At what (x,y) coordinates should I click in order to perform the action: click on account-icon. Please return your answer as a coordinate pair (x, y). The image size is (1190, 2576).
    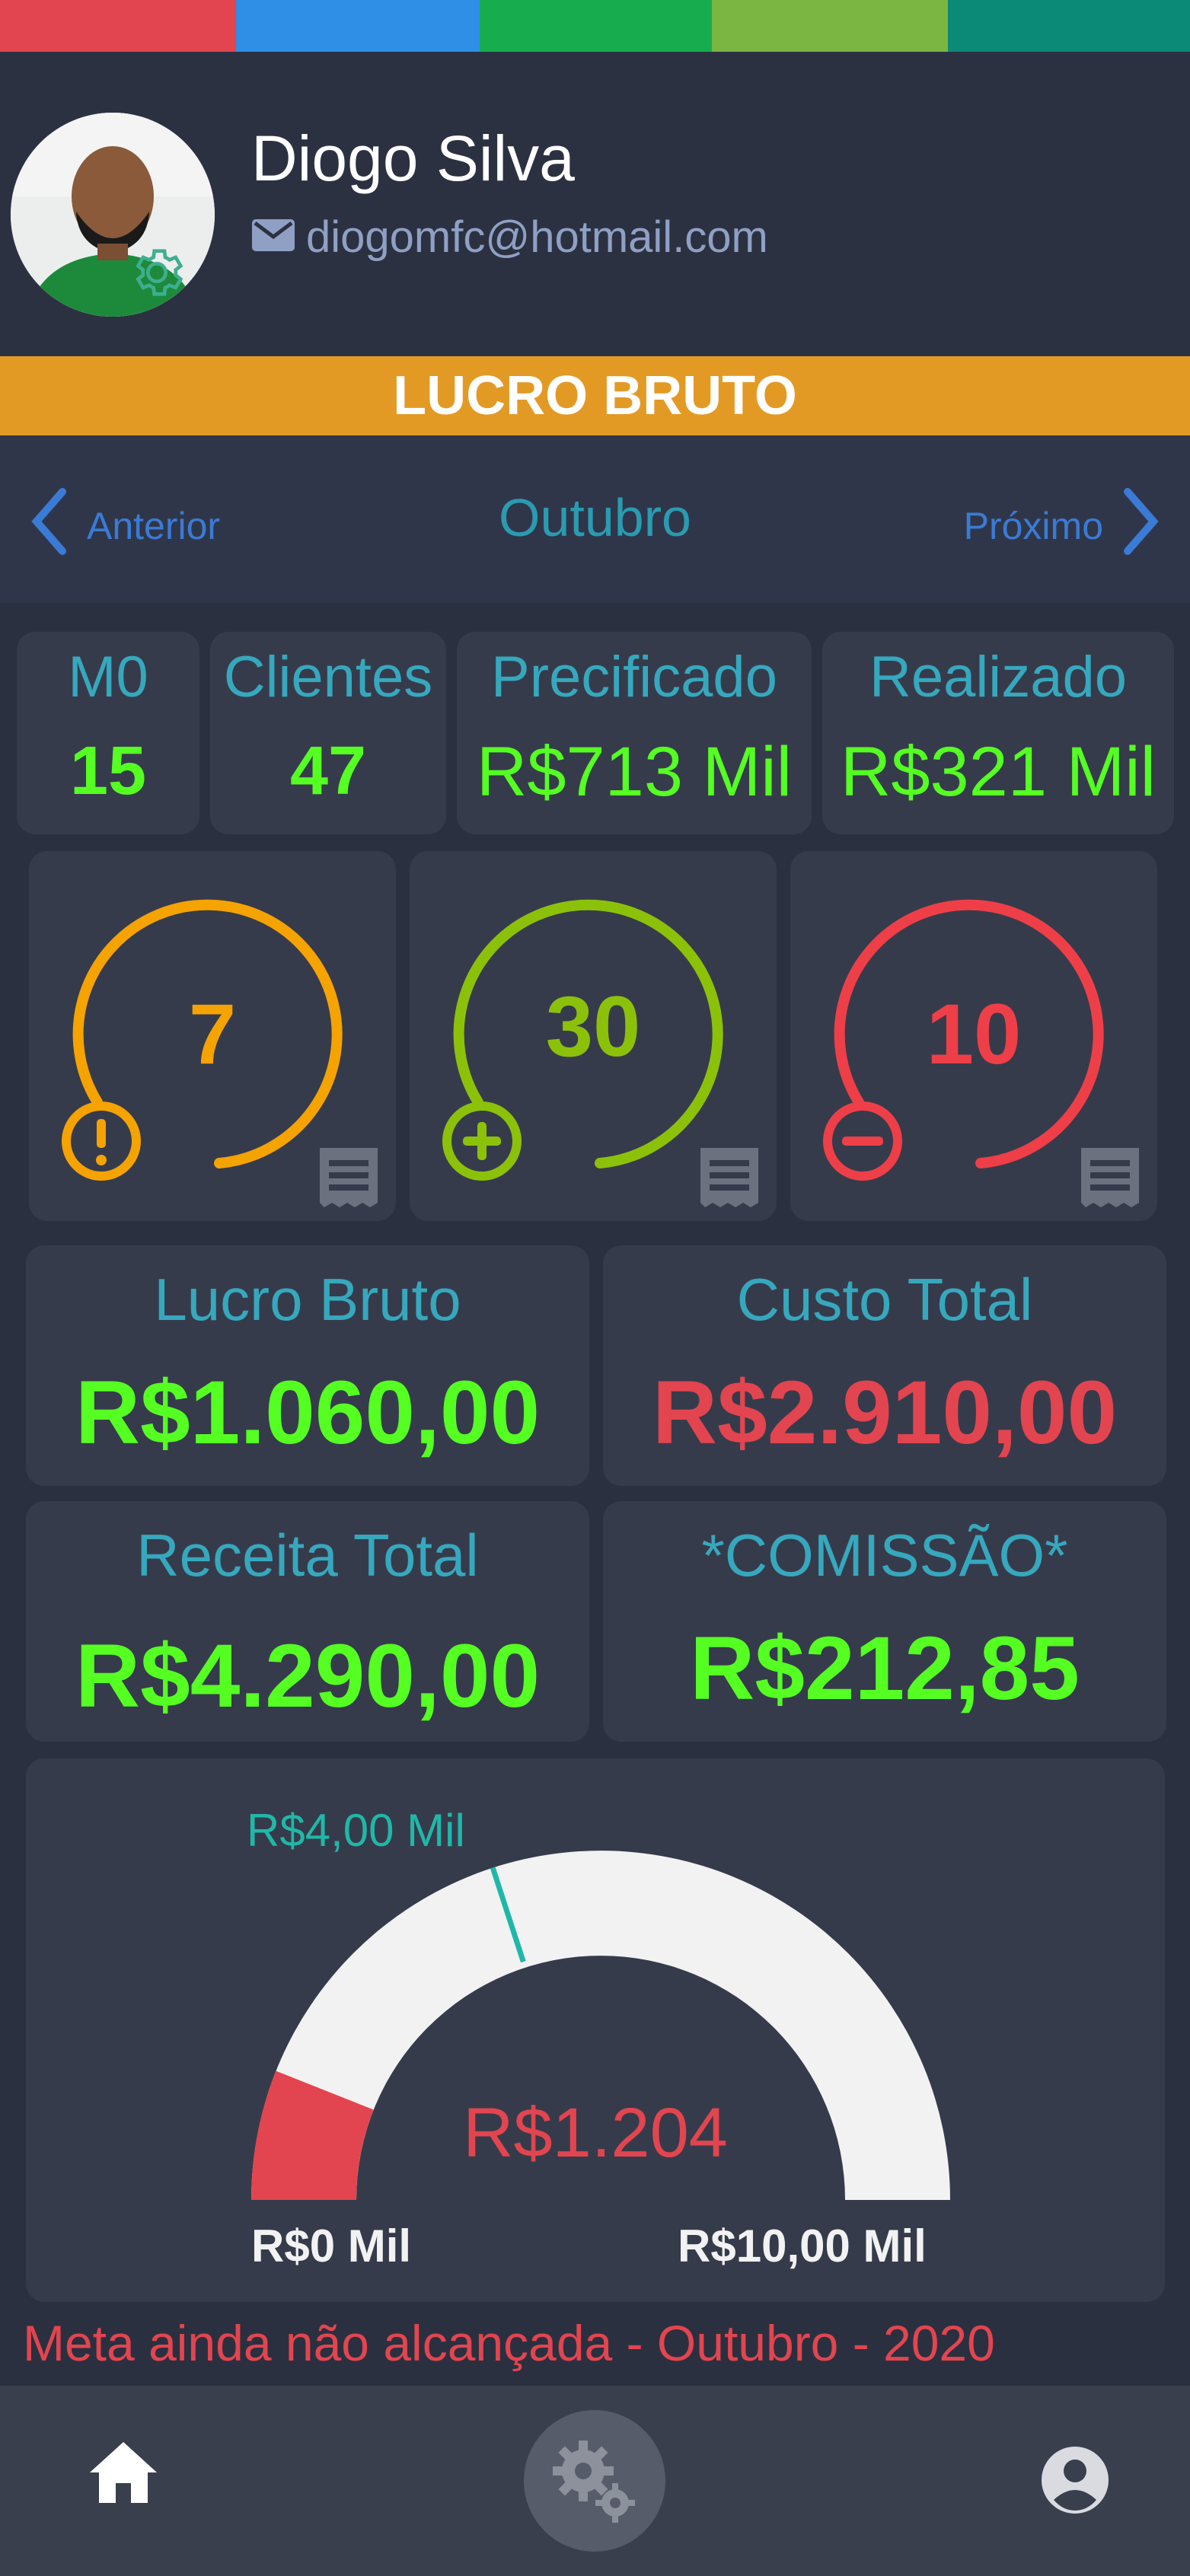
    Looking at the image, I should click on (1075, 2482).